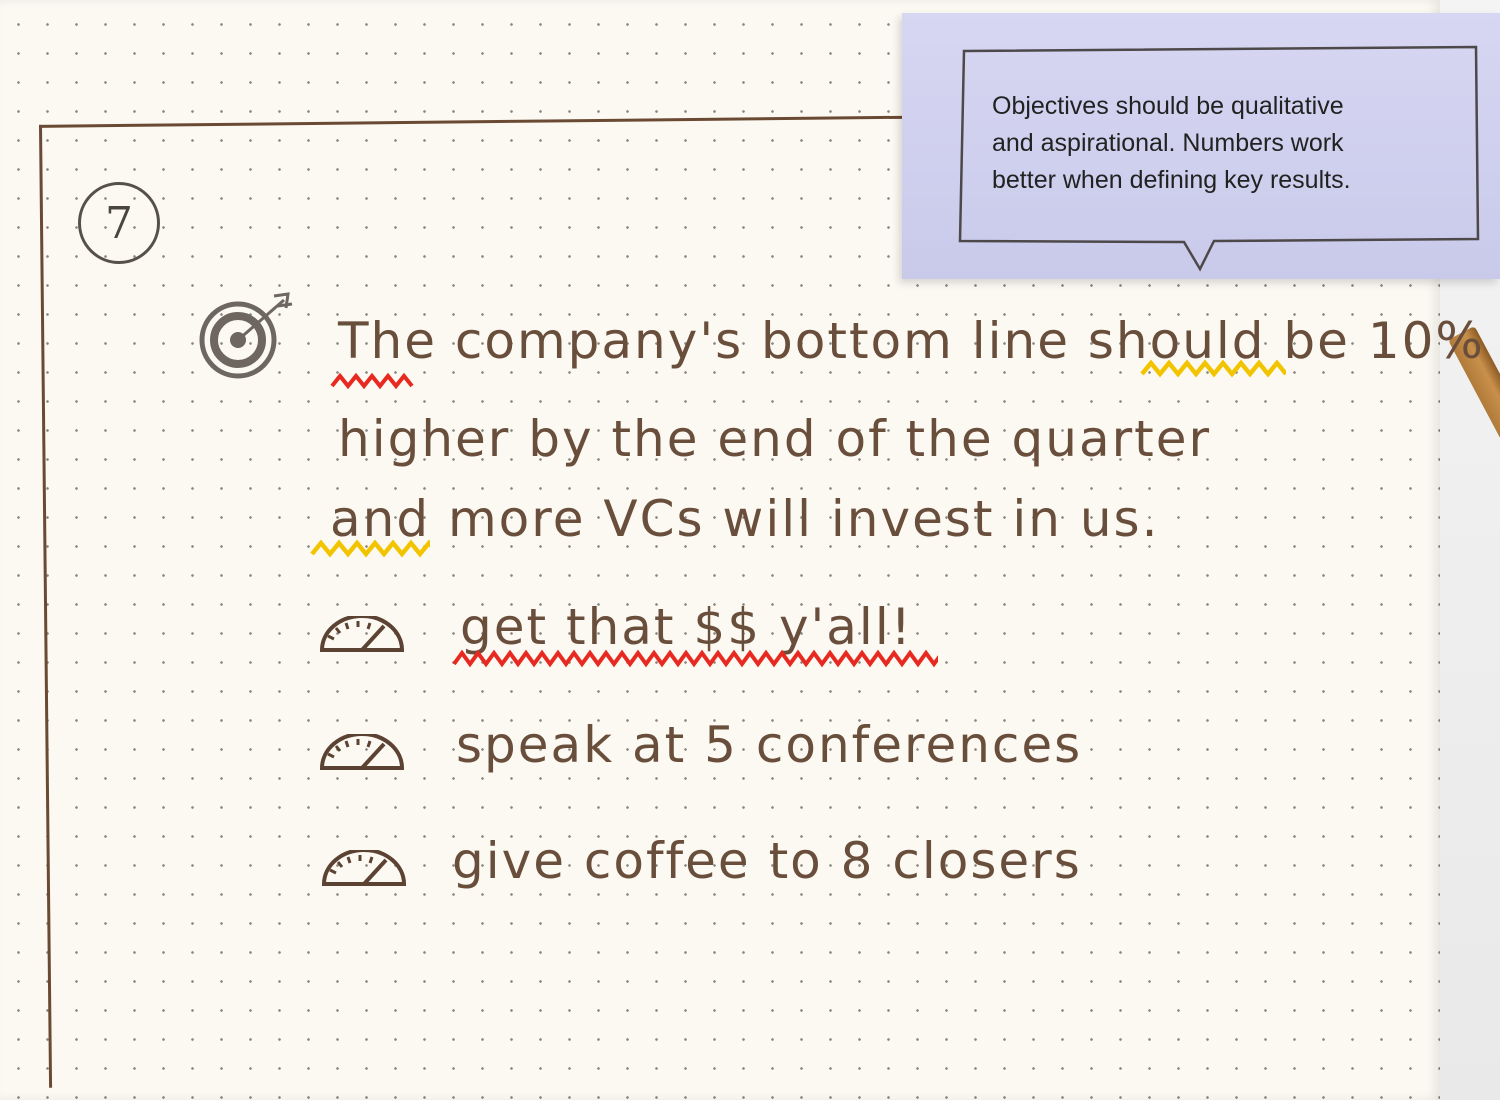  I want to click on key-result-2: speak at 5 conferences, so click(769, 745).